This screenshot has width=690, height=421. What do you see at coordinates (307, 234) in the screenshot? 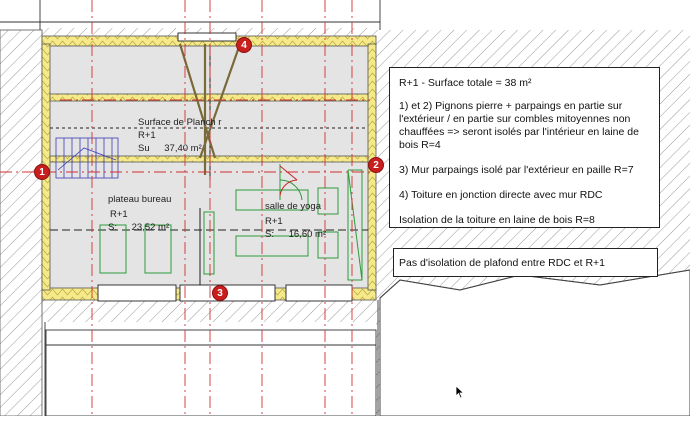
I see `room-area: 16,60 m²` at bounding box center [307, 234].